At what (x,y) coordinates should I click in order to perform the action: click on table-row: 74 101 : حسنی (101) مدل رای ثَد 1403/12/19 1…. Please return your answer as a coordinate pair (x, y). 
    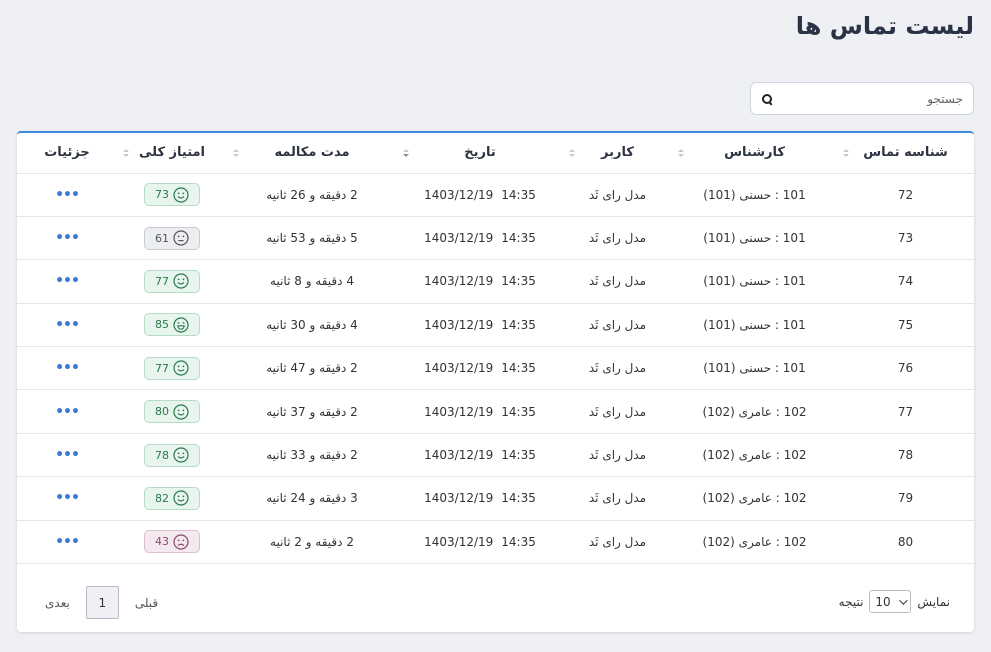
    Looking at the image, I should click on (495, 281).